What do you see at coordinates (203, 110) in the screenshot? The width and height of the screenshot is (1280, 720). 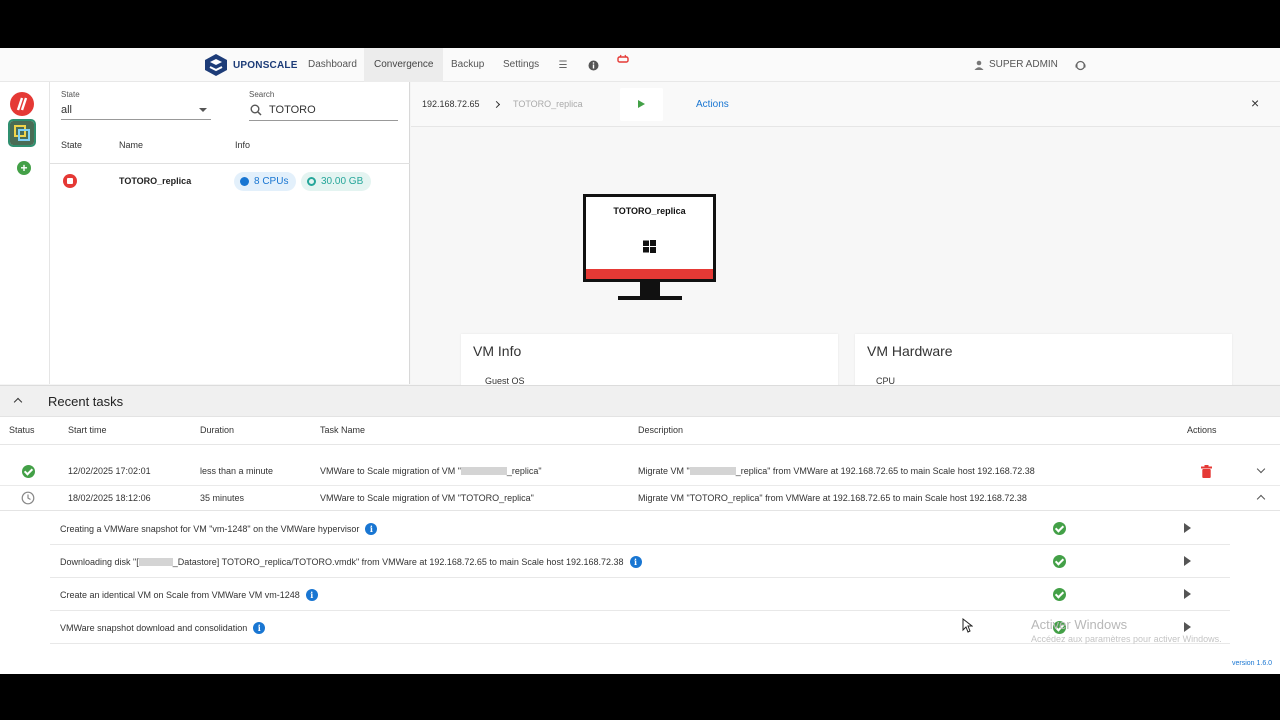 I see `state-dropdown-icon` at bounding box center [203, 110].